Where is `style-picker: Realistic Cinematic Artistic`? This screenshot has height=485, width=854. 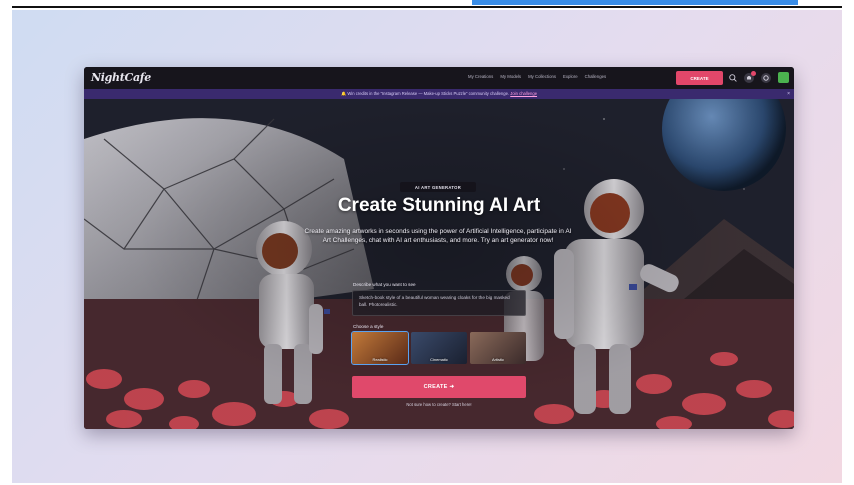
style-picker: Realistic Cinematic Artistic is located at coordinates (438, 348).